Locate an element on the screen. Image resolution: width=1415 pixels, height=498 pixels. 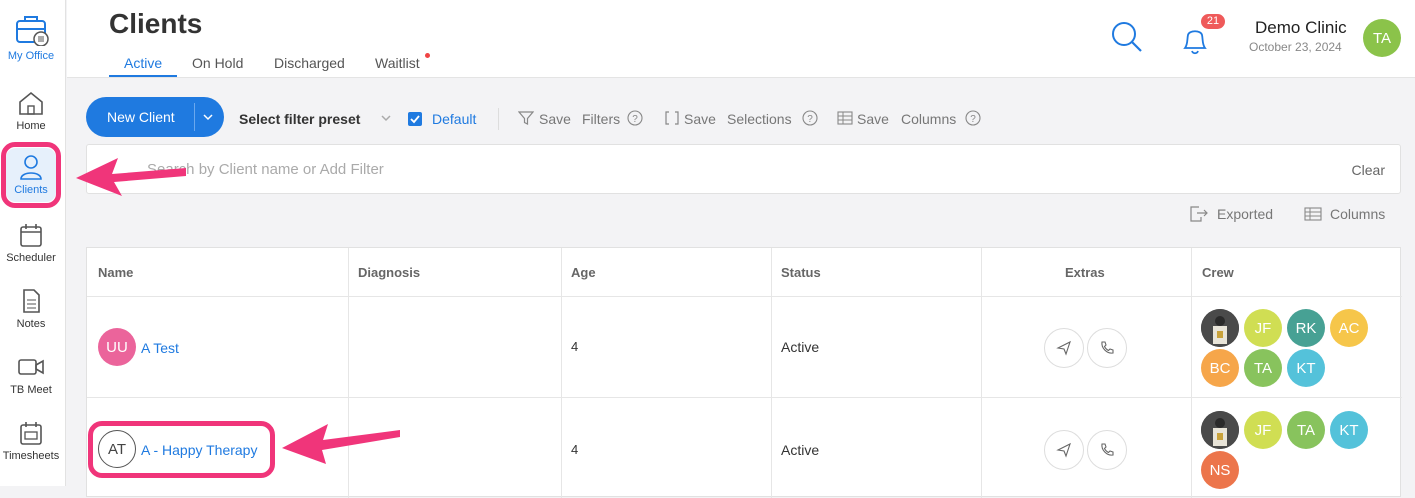
bell-icon is located at coordinates (1195, 40).